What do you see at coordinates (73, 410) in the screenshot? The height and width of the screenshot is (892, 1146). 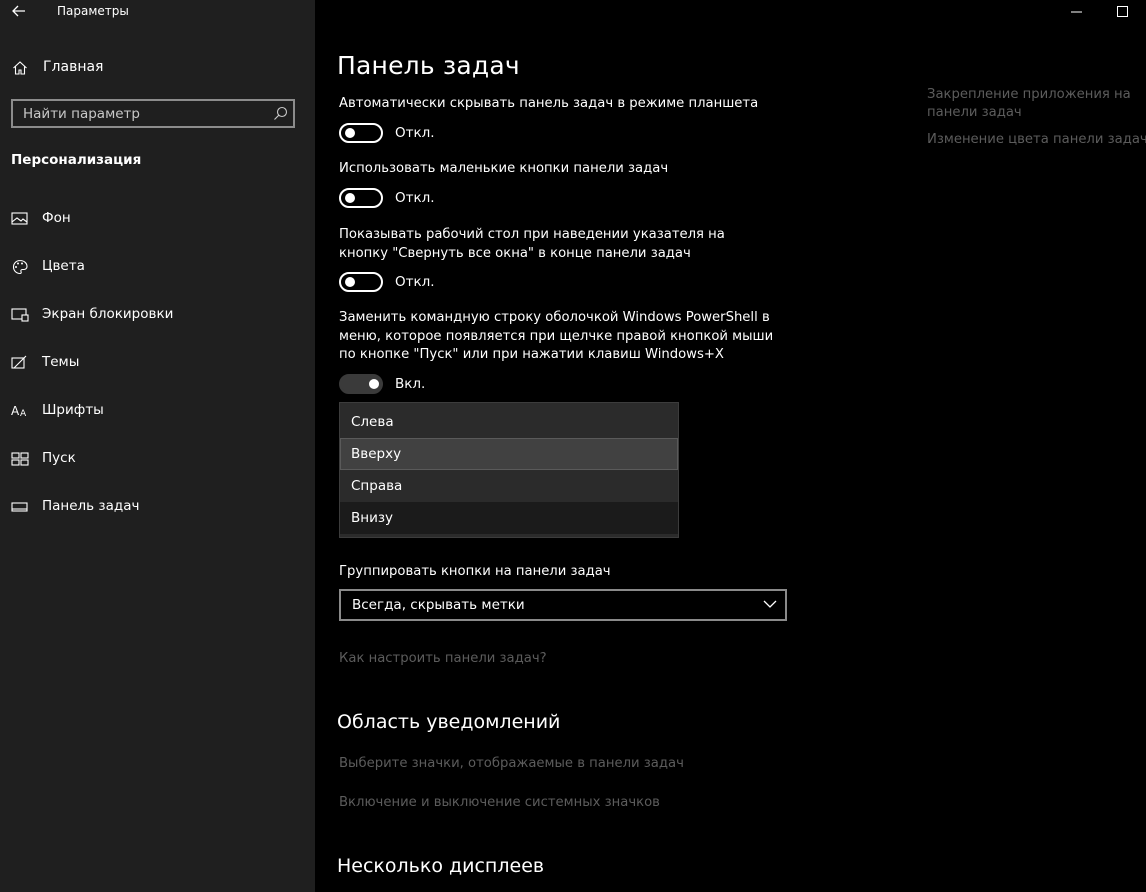 I see `sidebar-item-label: Шрифты` at bounding box center [73, 410].